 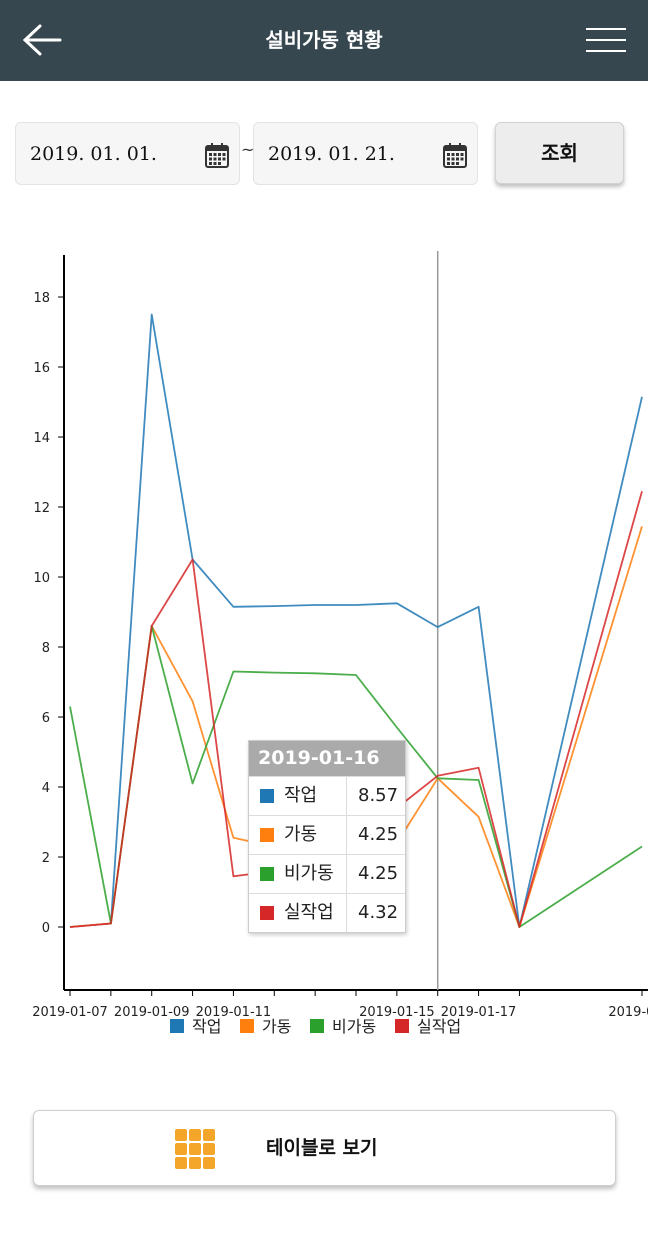 What do you see at coordinates (378, 795) in the screenshot?
I see `tooltip-series-value: 8.57` at bounding box center [378, 795].